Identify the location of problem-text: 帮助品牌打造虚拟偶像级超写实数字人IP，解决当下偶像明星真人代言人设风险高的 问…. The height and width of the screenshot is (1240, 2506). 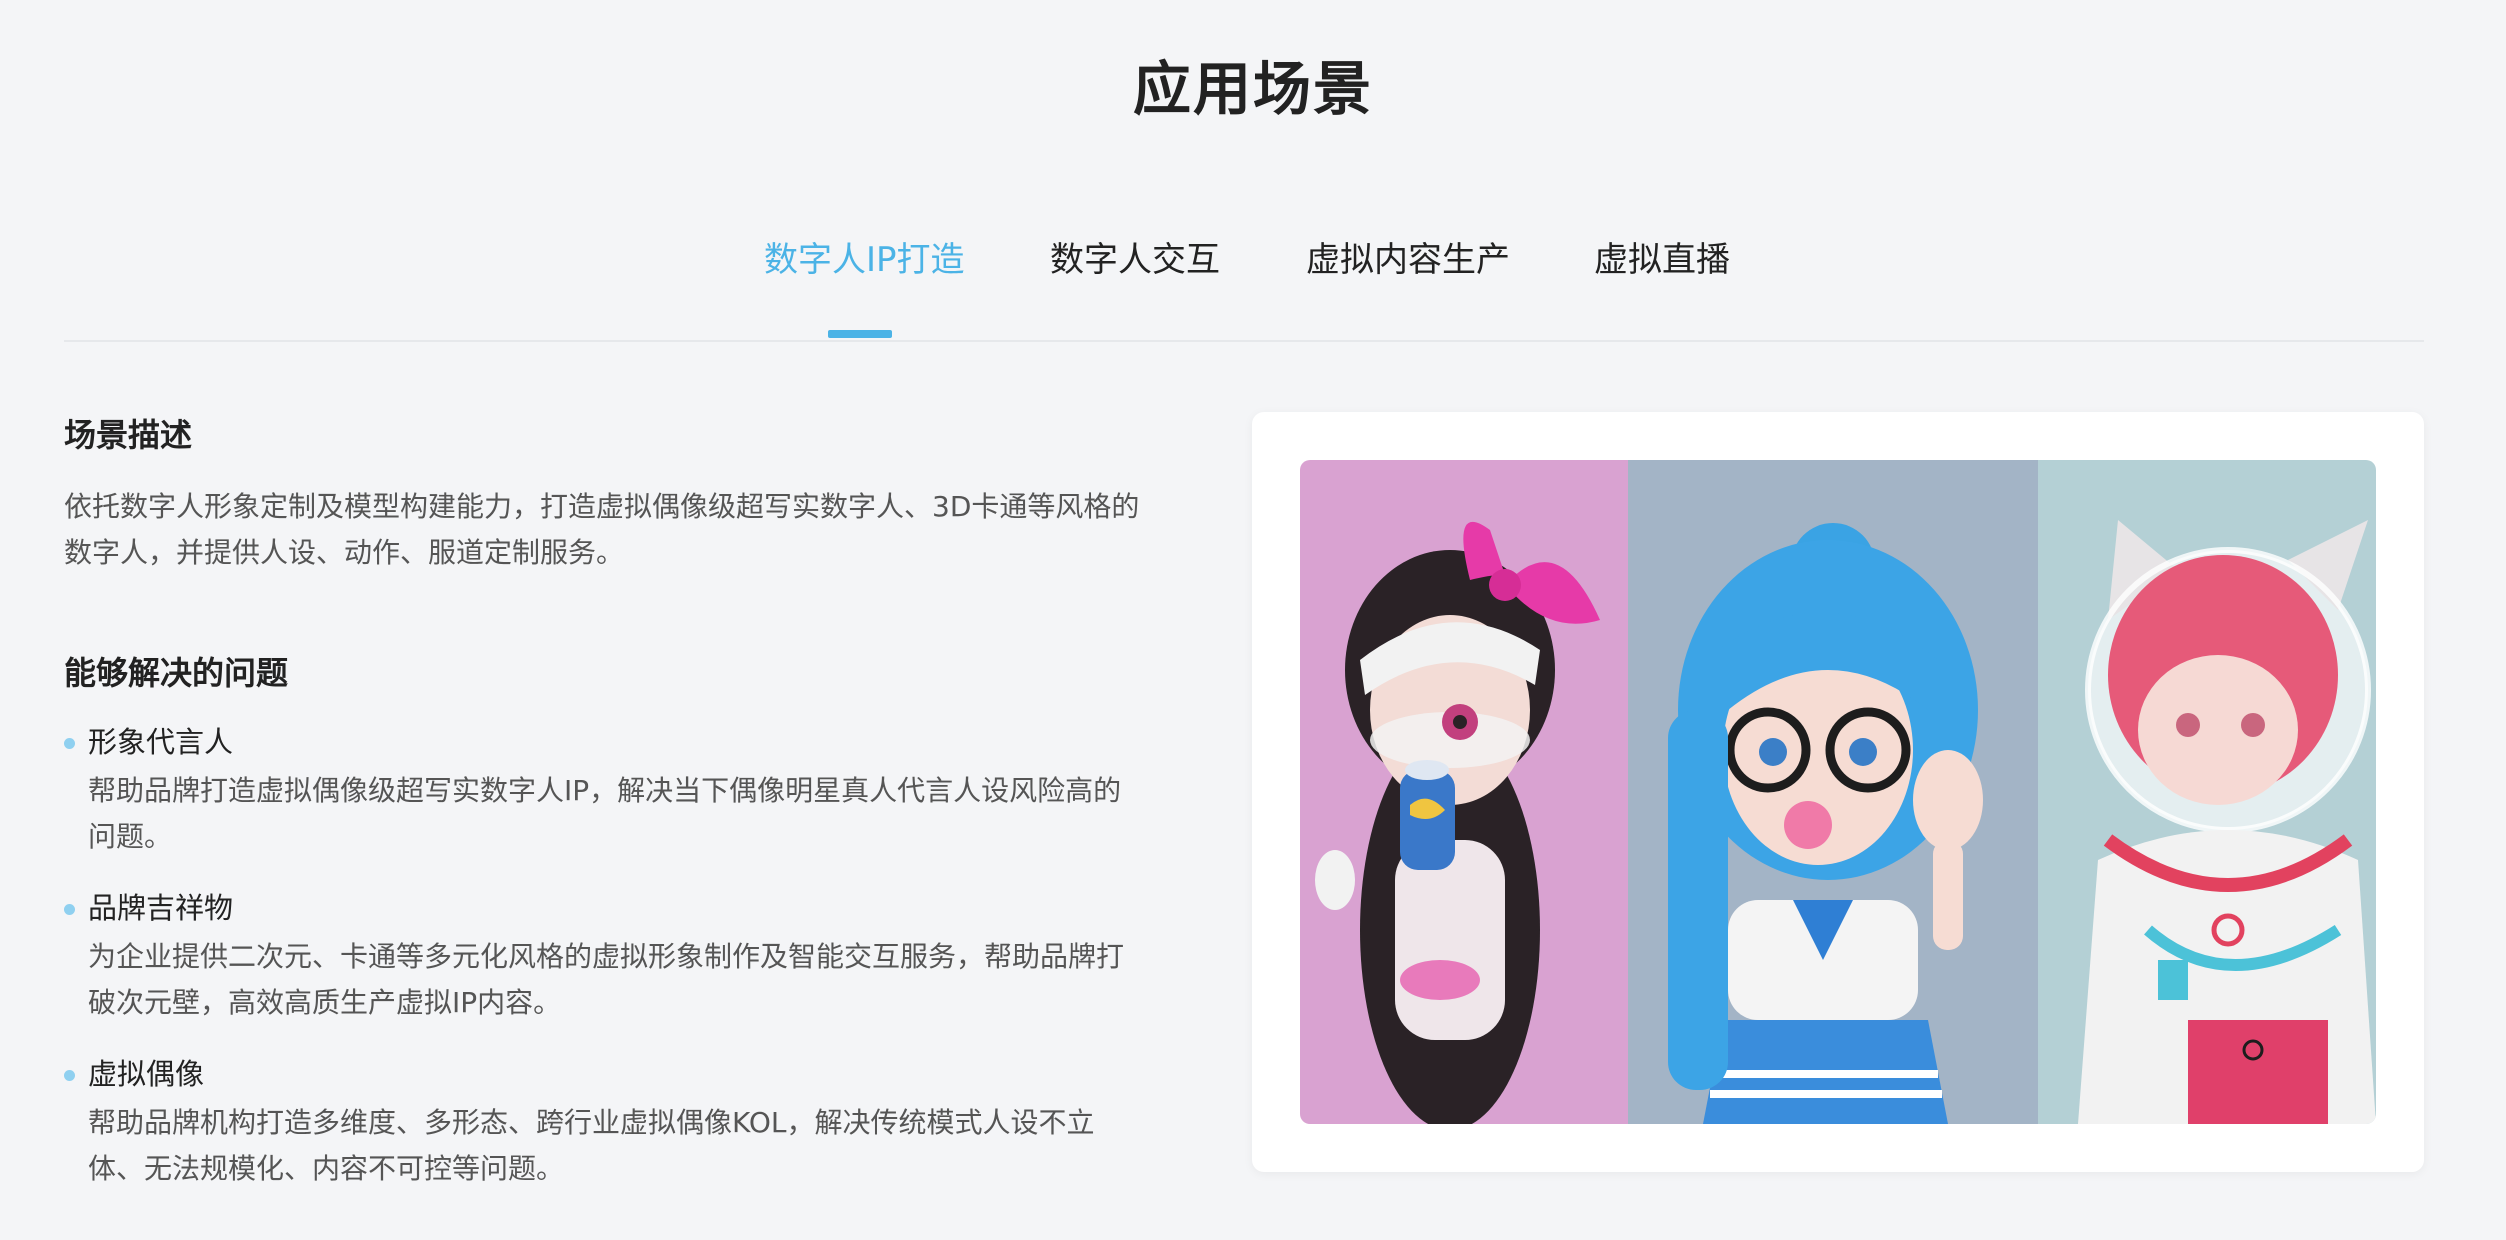
(605, 813).